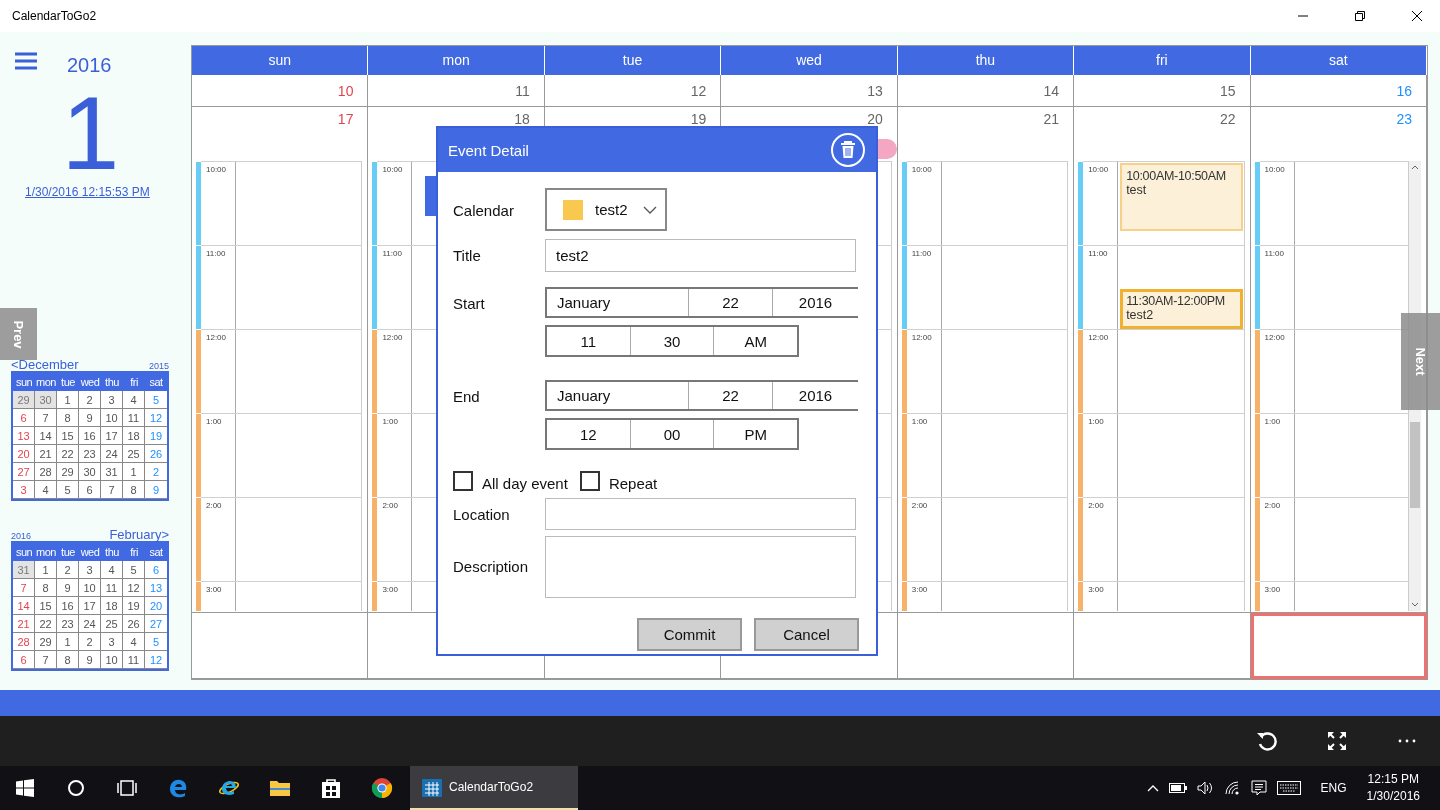  What do you see at coordinates (875, 91) in the screenshot?
I see `date-number: 13` at bounding box center [875, 91].